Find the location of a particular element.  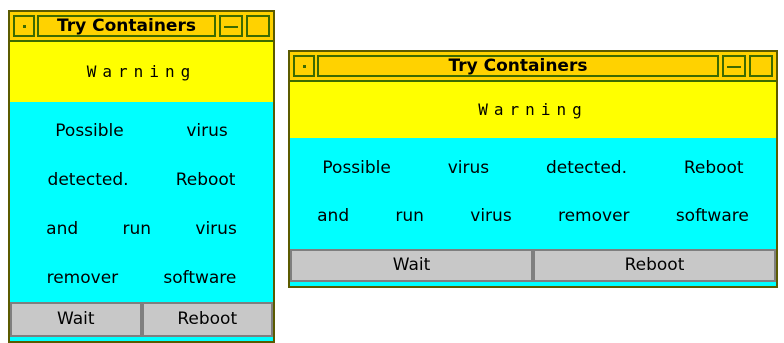

message-row: Possible virus detected. Reboot is located at coordinates (533, 168).